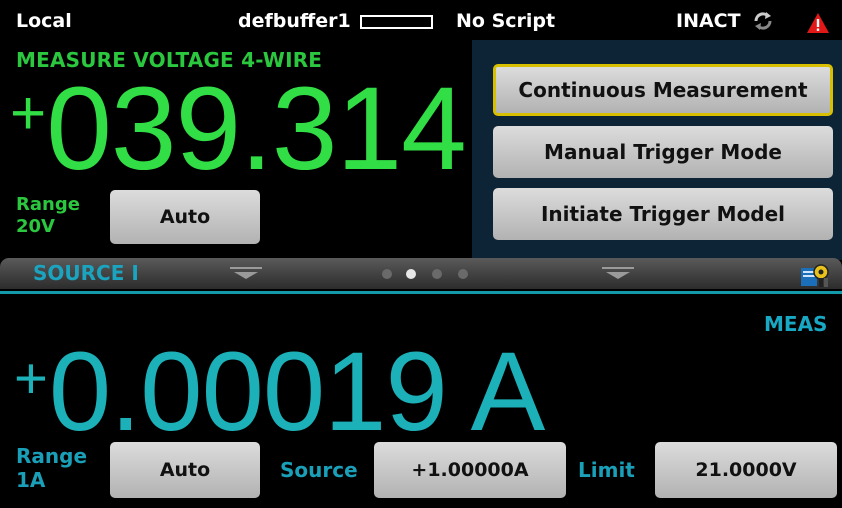 The width and height of the screenshot is (842, 508). Describe the element at coordinates (294, 21) in the screenshot. I see `active-buffer-label: defbuffer1` at that location.